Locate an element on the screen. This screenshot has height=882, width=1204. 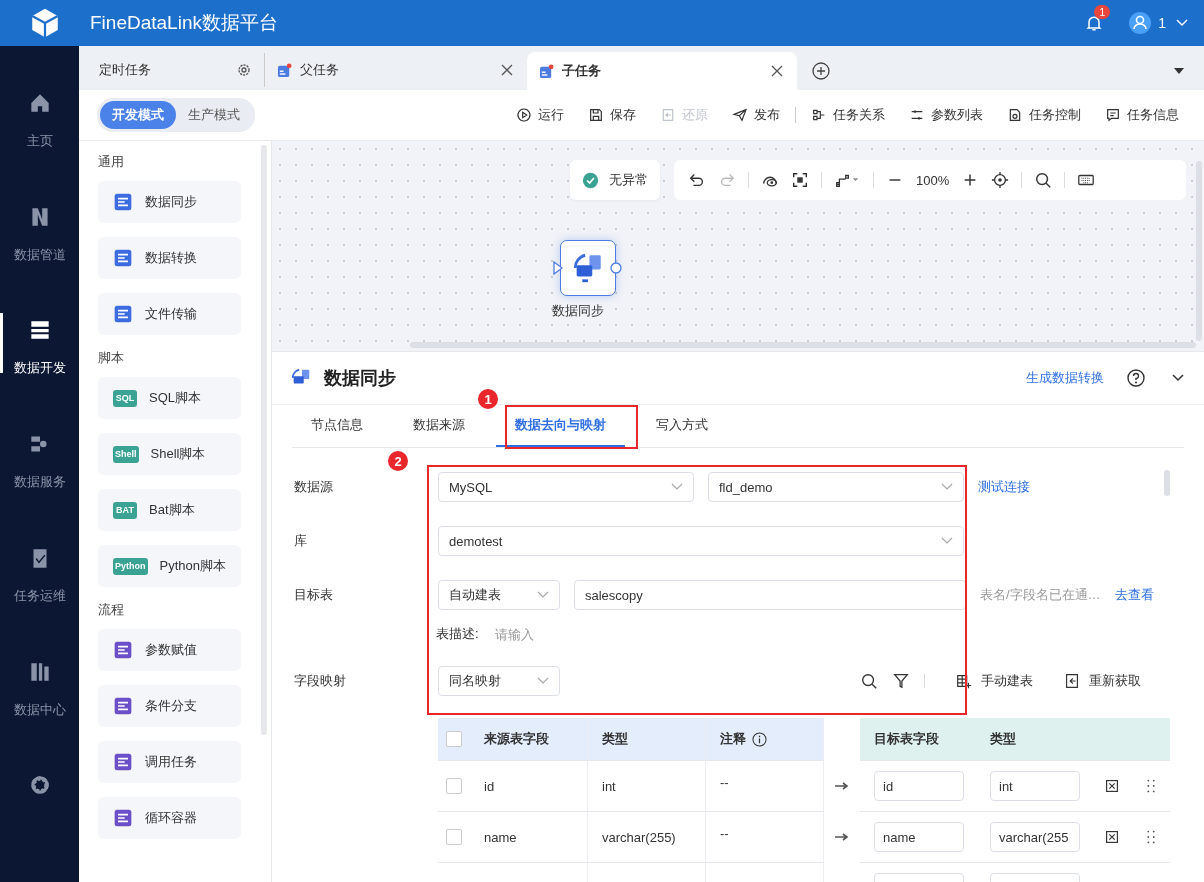
add-tab-icon is located at coordinates (821, 71).